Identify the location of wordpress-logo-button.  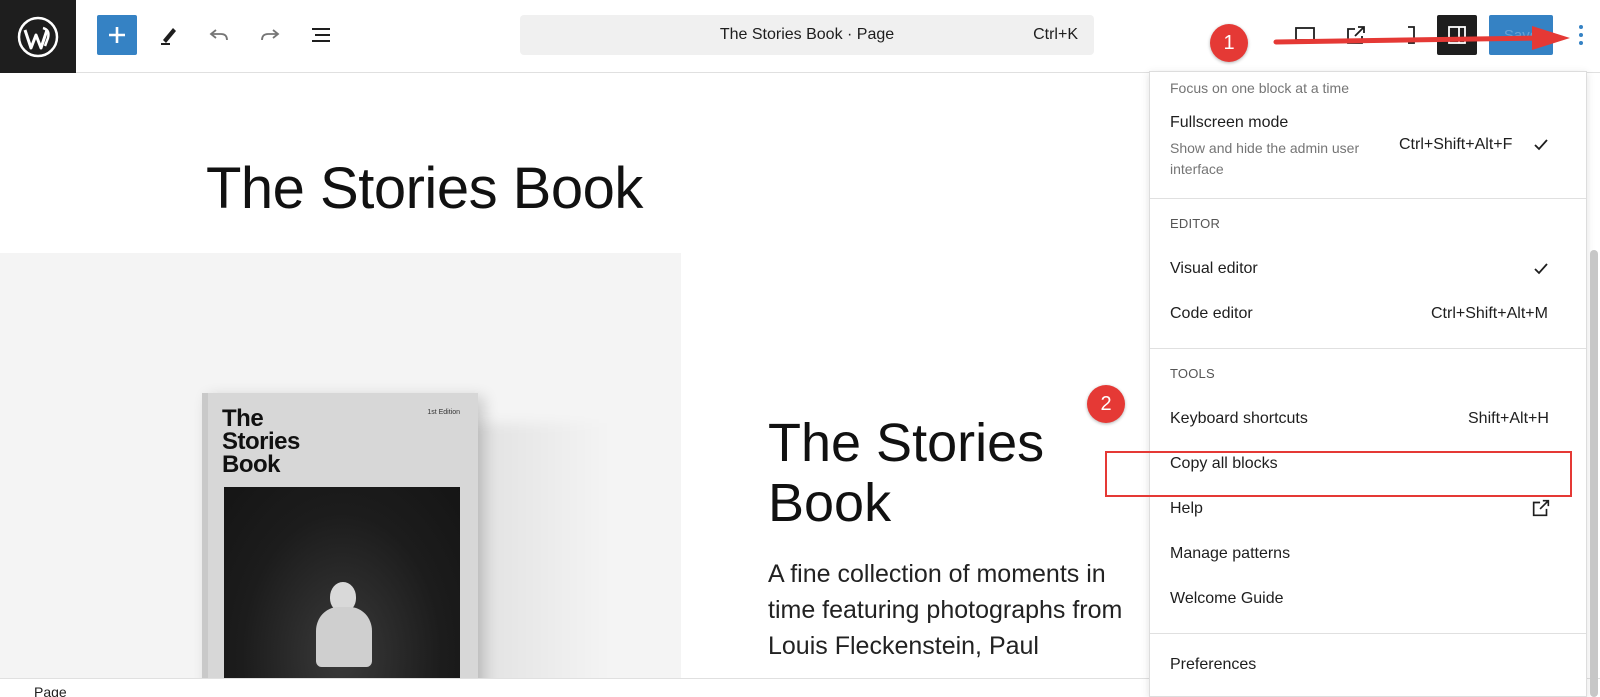
(38, 36).